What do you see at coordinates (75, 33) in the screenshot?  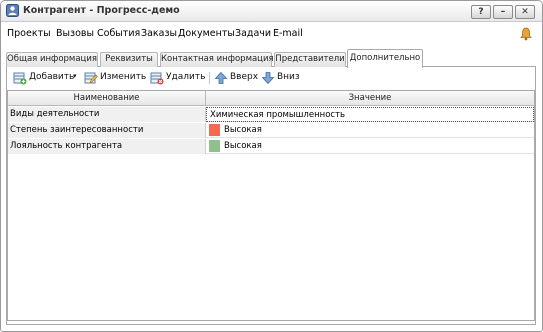 I see `menu-item-calls: Вызовы` at bounding box center [75, 33].